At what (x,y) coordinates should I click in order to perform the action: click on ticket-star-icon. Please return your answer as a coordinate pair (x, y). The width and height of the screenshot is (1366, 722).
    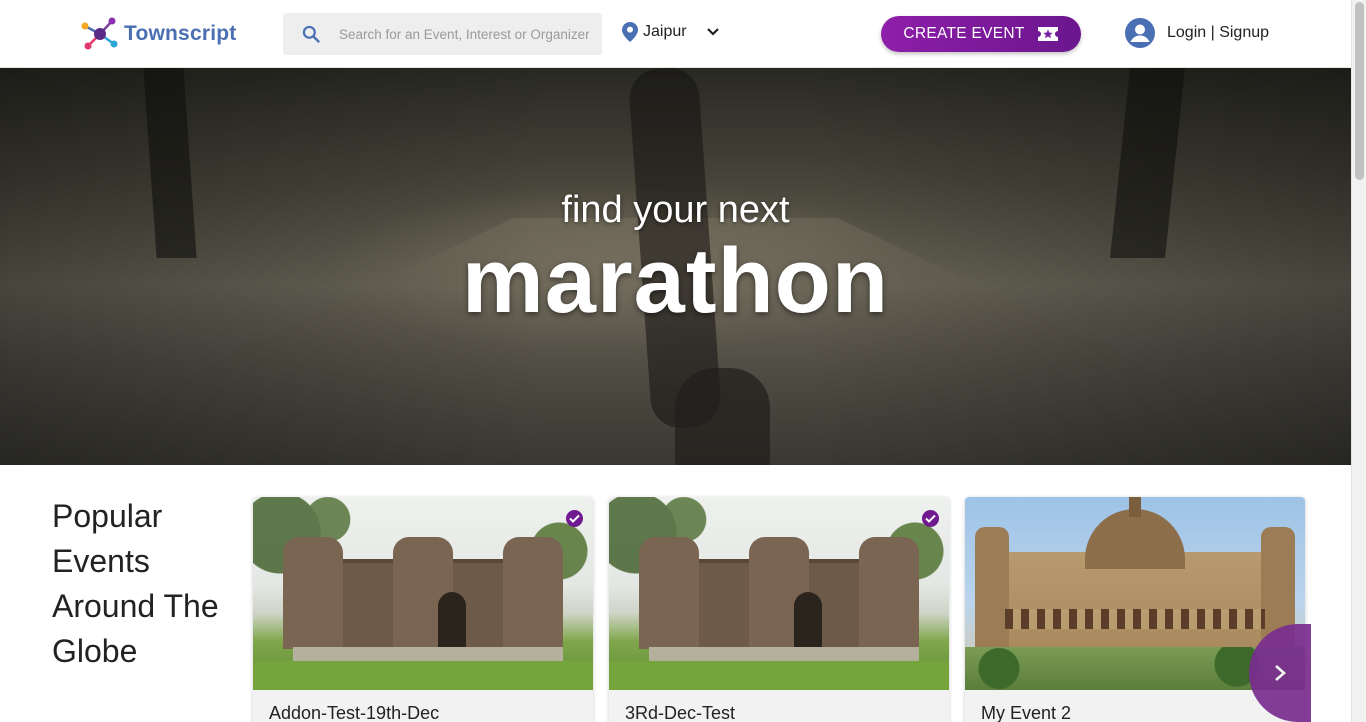
    Looking at the image, I should click on (1047, 34).